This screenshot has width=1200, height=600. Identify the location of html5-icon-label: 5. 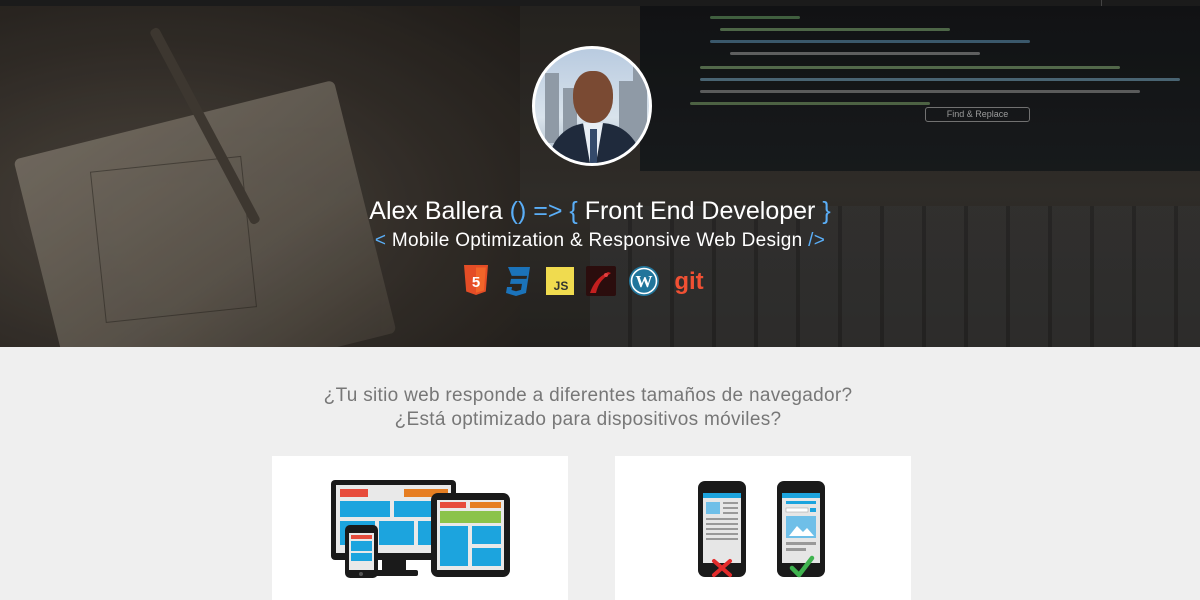
(476, 282).